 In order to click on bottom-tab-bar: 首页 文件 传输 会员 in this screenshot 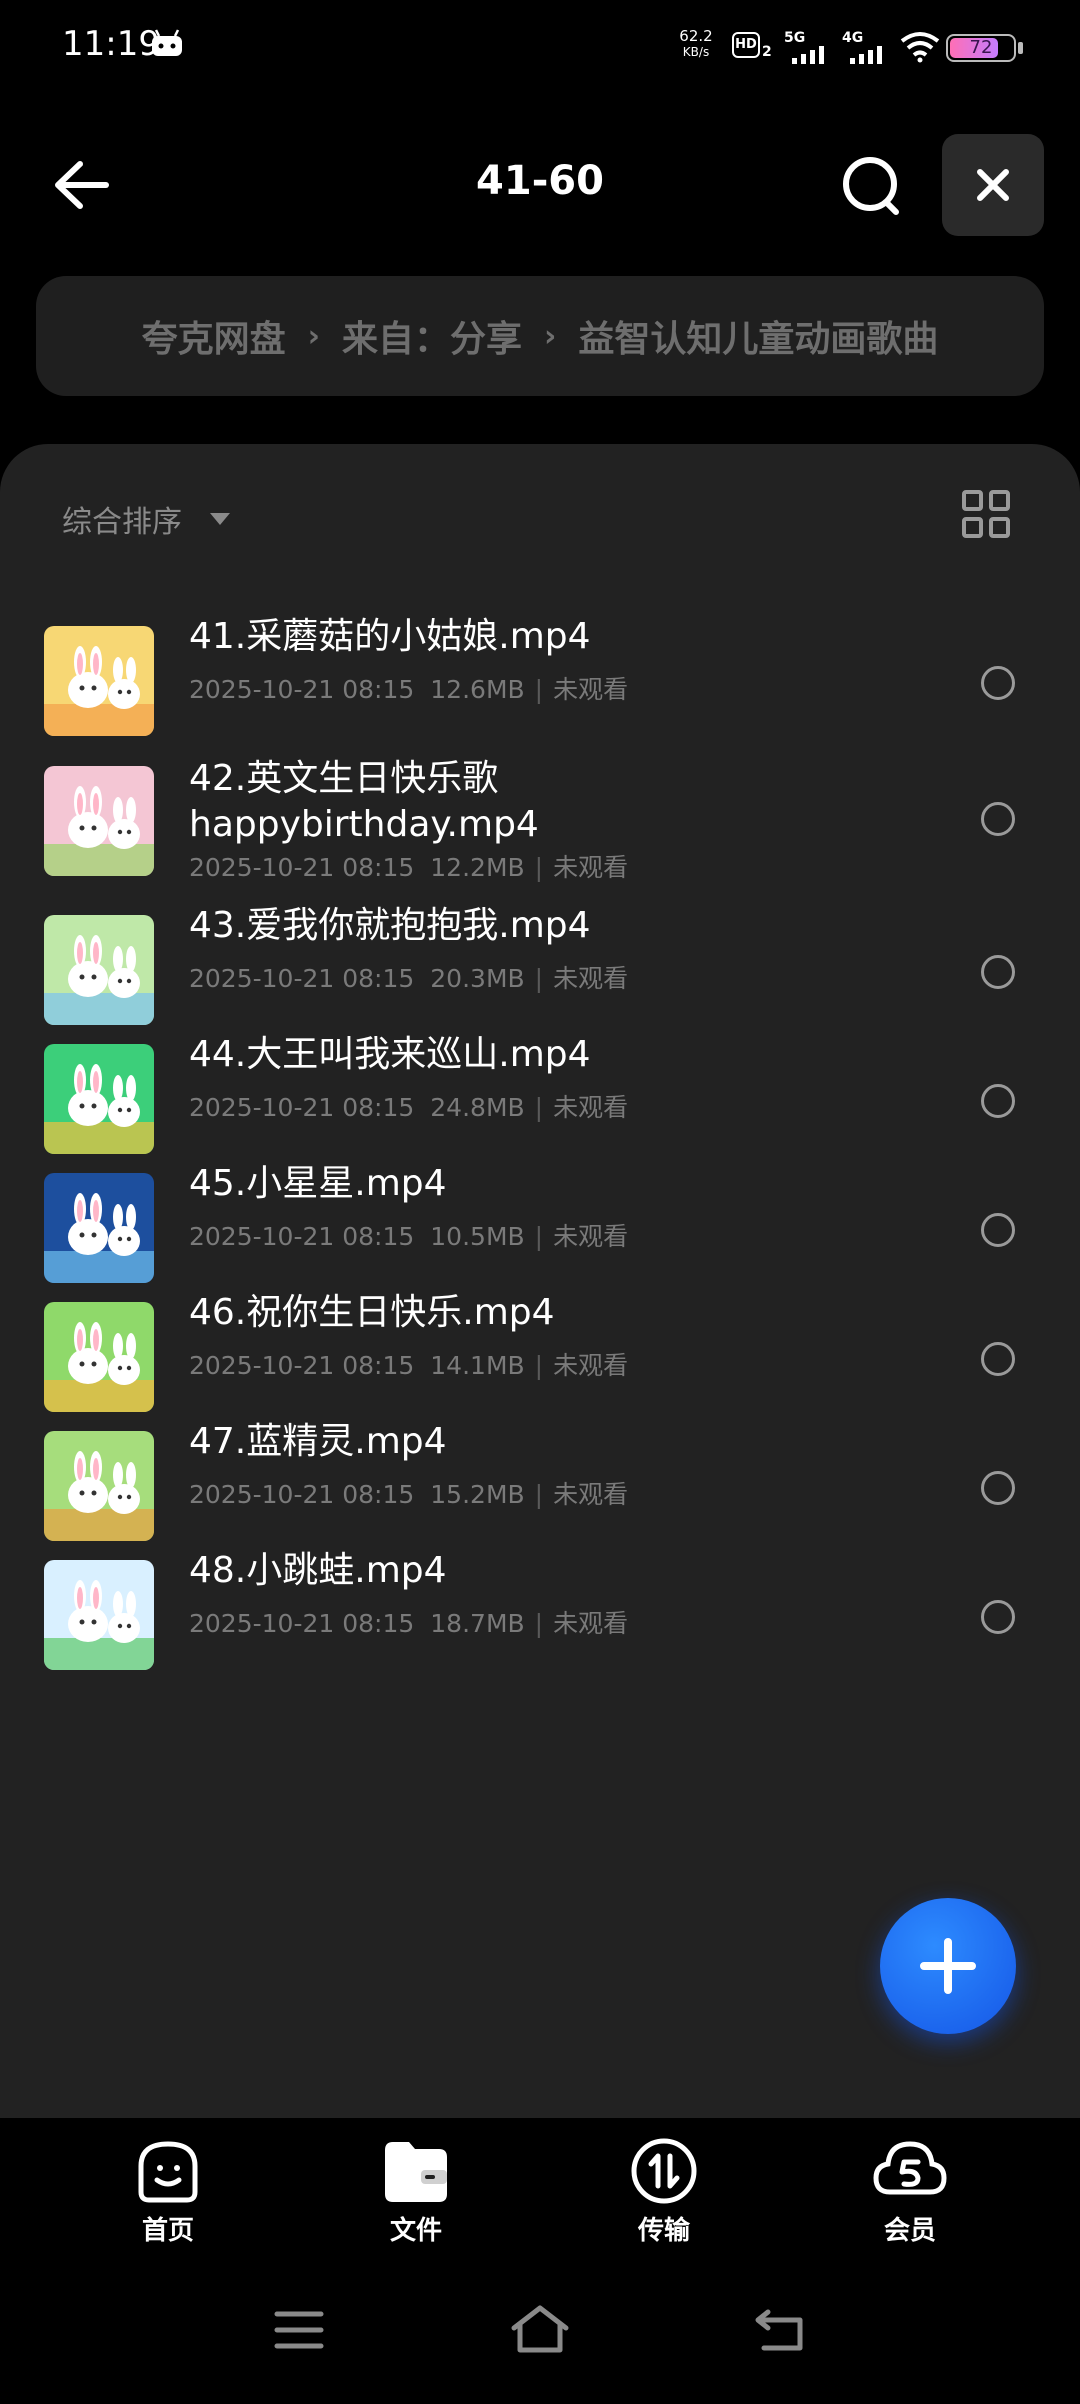, I will do `click(540, 2193)`.